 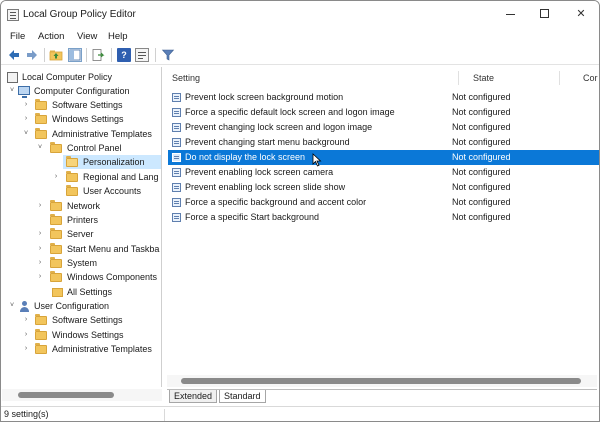 I want to click on tree-item-user-configuration: ˅ User Configuration, so click(x=81, y=306).